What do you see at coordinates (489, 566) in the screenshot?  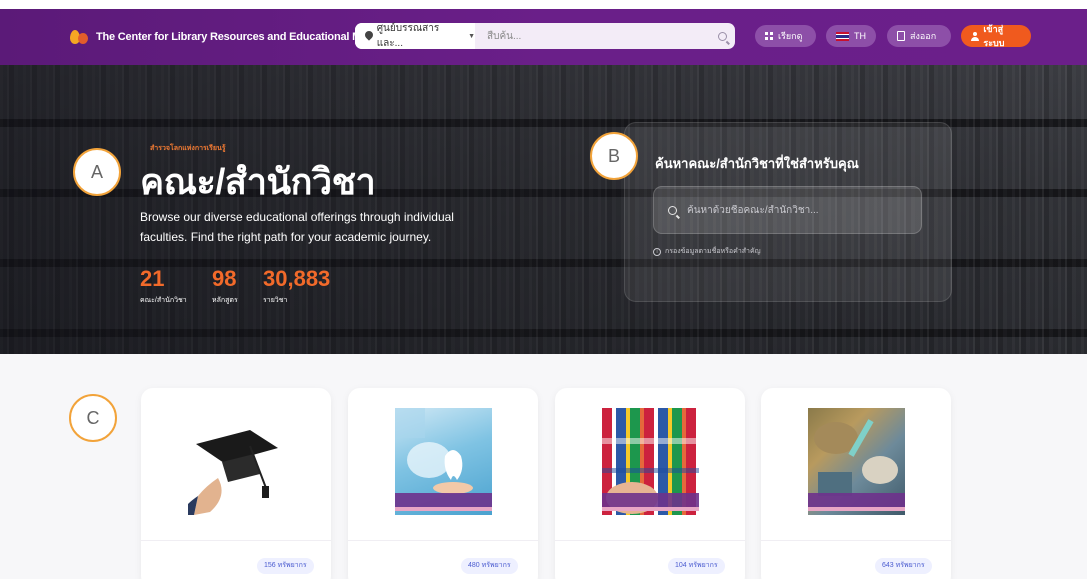 I see `resource-count-badge: 480 ทรัพยากร` at bounding box center [489, 566].